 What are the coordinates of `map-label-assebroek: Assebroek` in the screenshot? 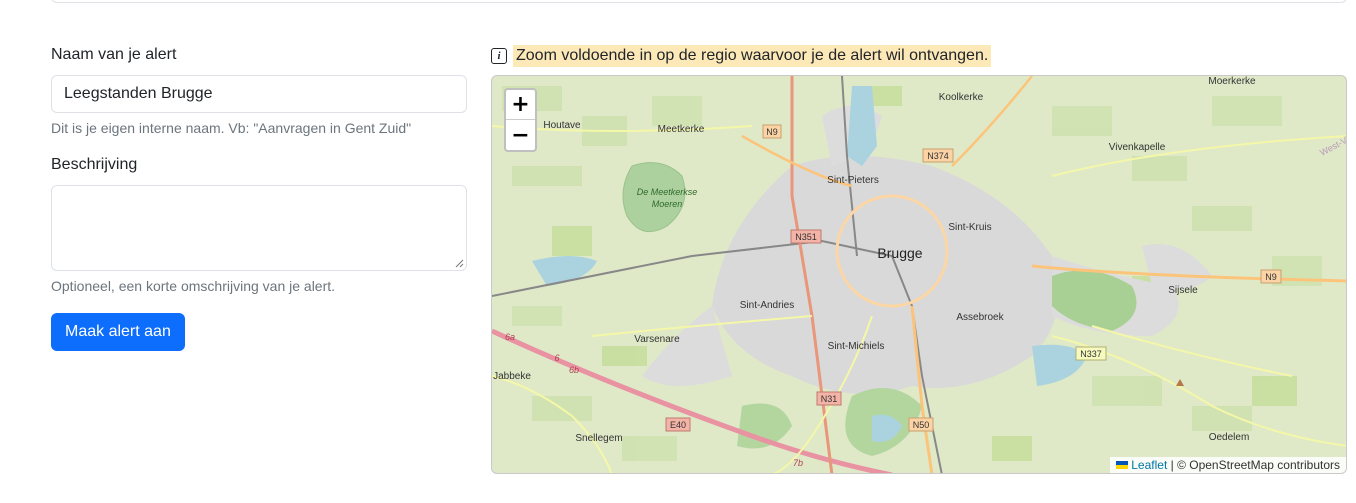 It's located at (980, 317).